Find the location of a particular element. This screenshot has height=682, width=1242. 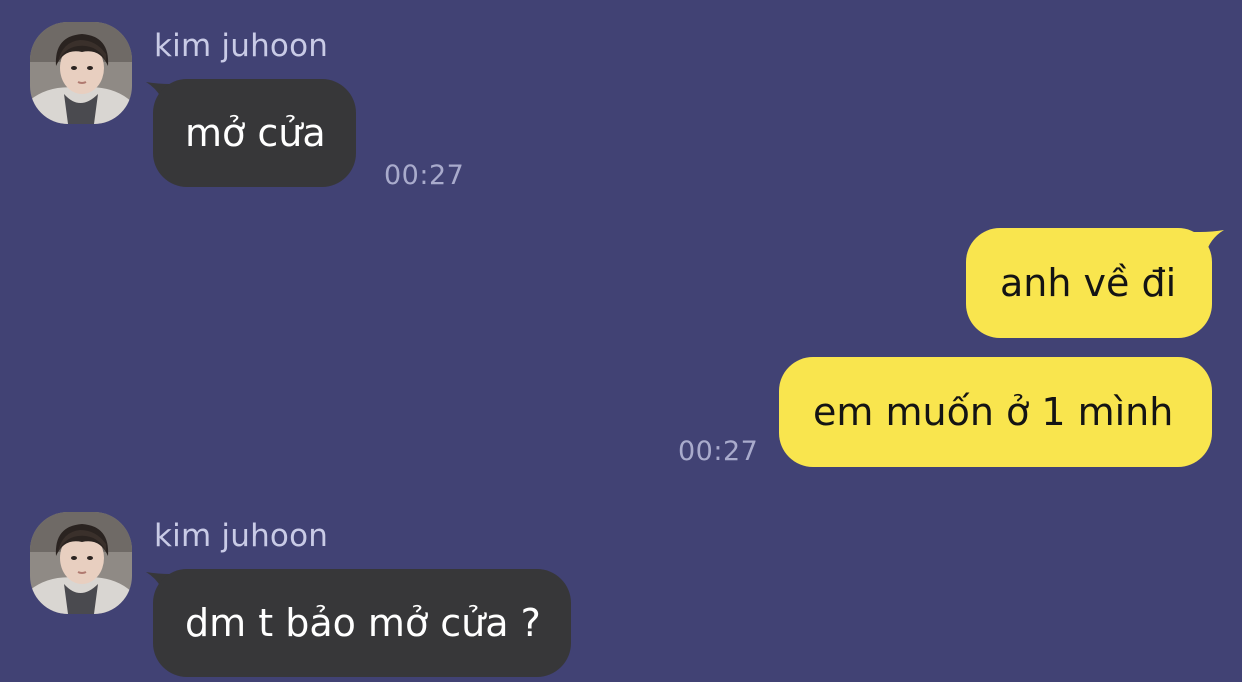

message-bubble-outgoing: em muốn ở 1 mình is located at coordinates (995, 412).